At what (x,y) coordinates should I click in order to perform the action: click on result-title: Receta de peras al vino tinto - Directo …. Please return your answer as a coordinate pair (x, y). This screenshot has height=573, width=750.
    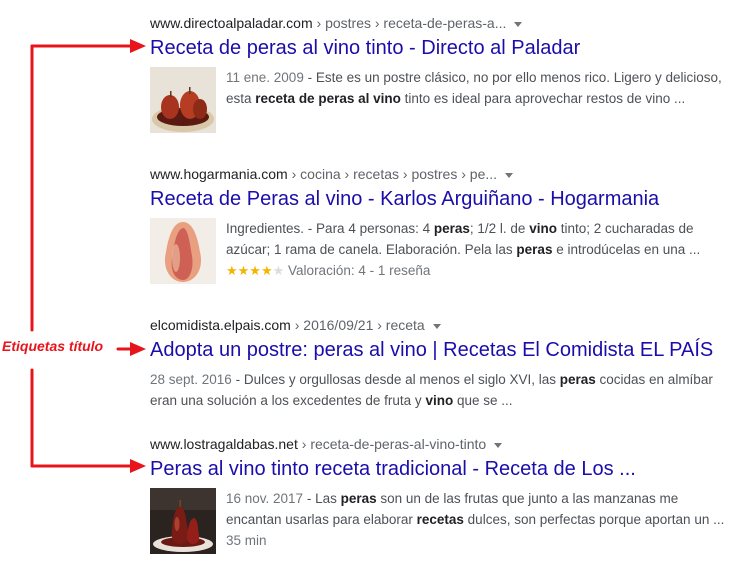
    Looking at the image, I should click on (445, 48).